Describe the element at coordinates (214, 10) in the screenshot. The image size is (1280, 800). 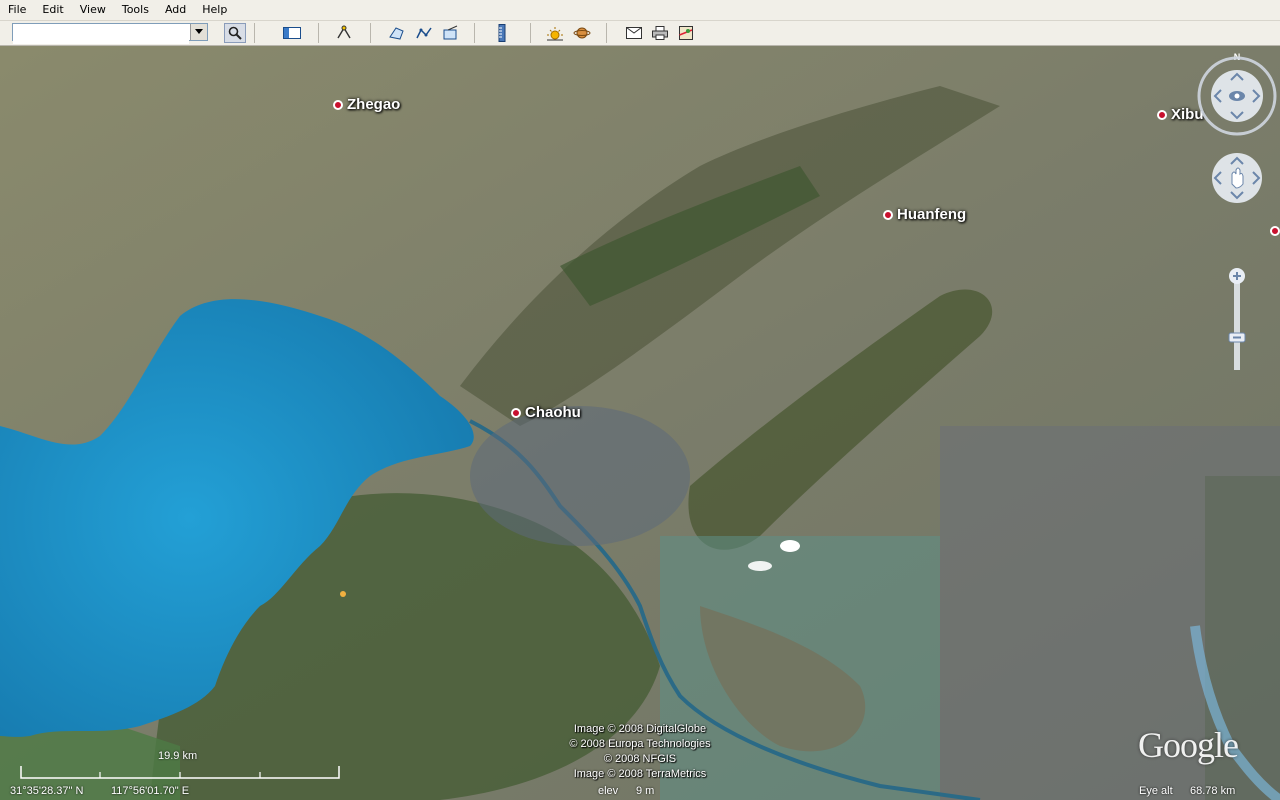
I see `menu-help: Help` at that location.